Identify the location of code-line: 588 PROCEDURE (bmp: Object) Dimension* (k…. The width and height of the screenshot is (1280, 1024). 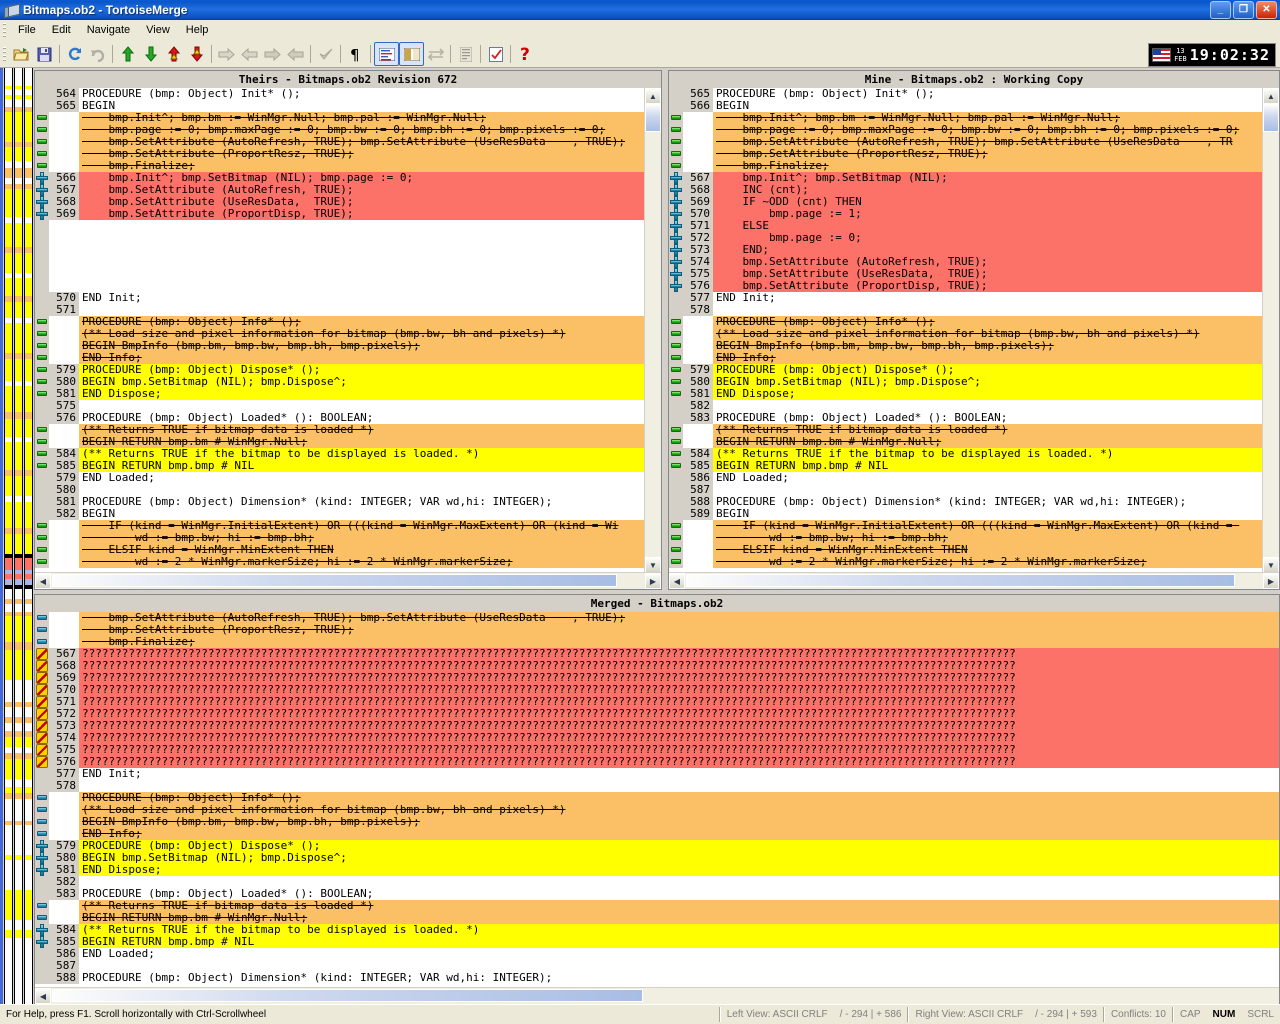
(965, 502).